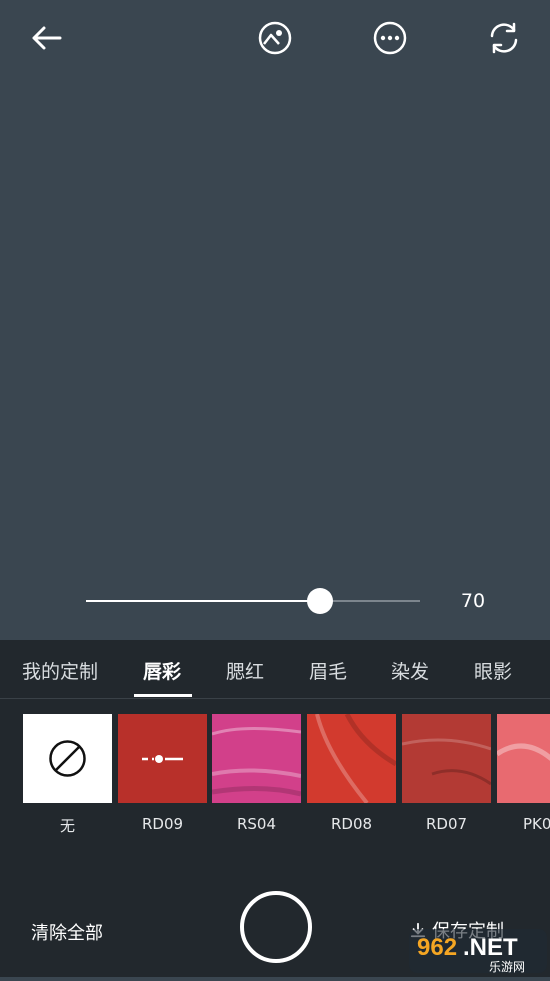 The image size is (550, 981). I want to click on swatch-pk0: PK0, so click(523, 773).